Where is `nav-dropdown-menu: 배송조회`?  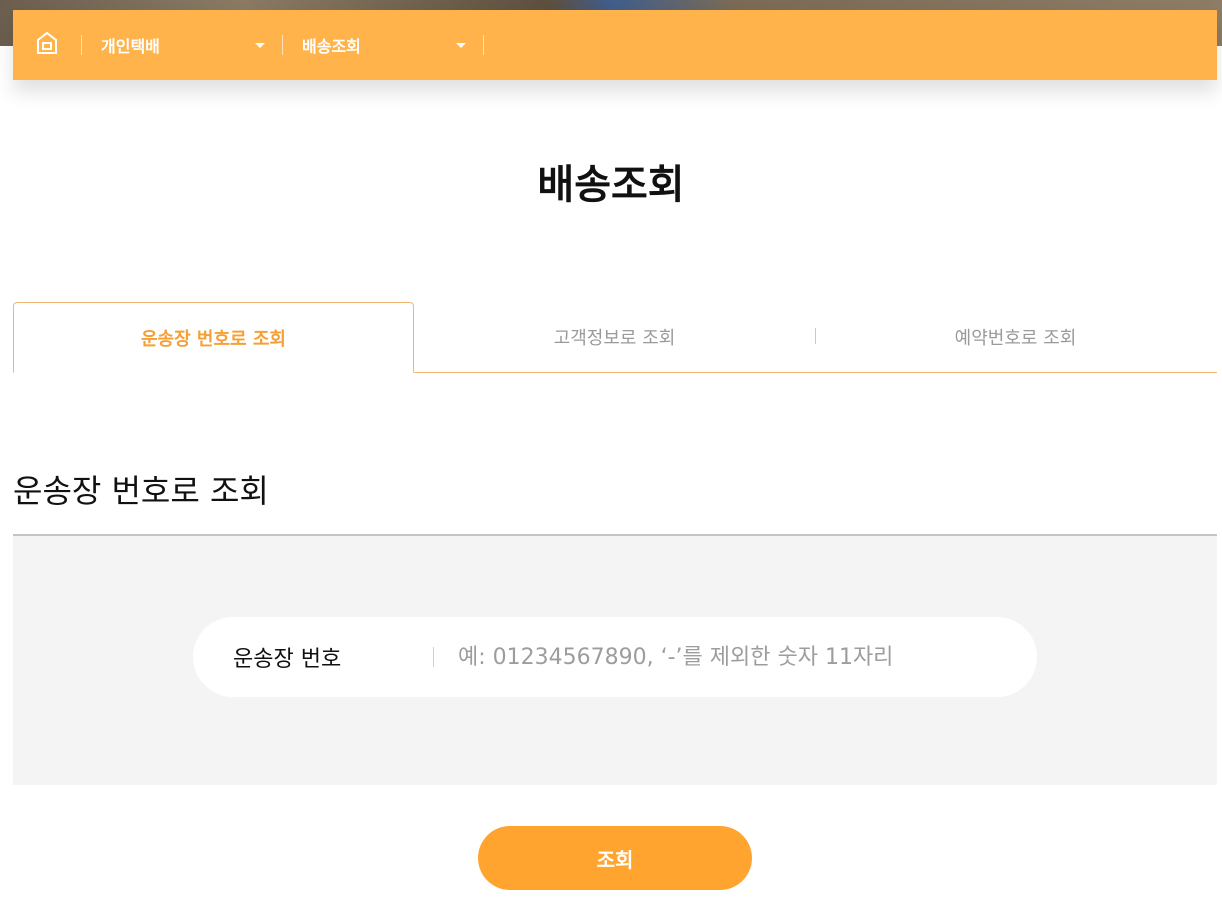 nav-dropdown-menu: 배송조회 is located at coordinates (383, 45).